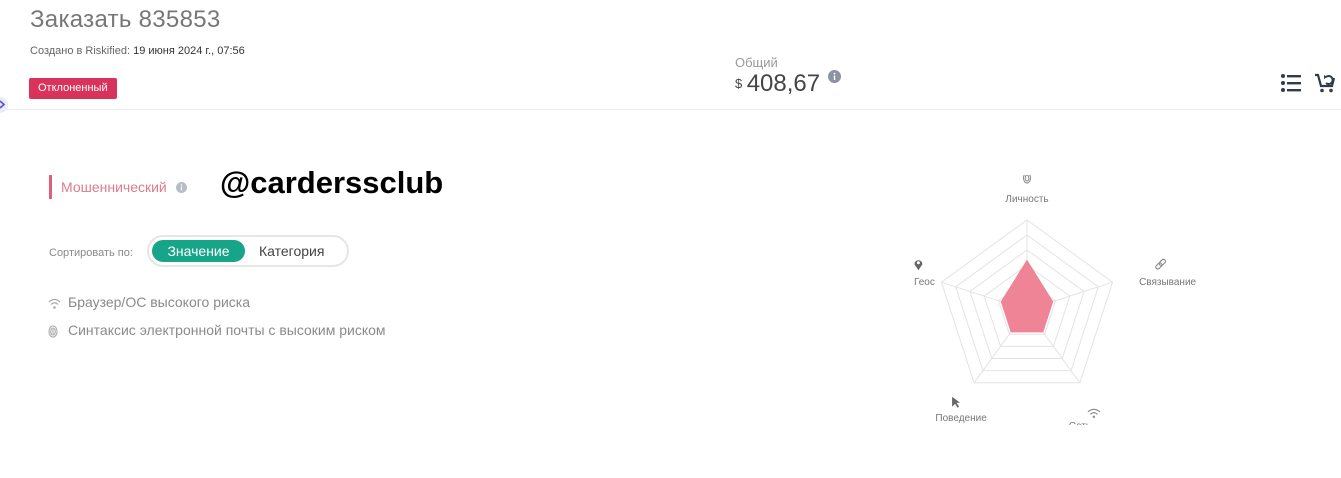 Image resolution: width=1341 pixels, height=478 pixels. What do you see at coordinates (1055, 300) in the screenshot?
I see `risk-radar-chart: Личность Связывание Сеть Поведение Геос` at bounding box center [1055, 300].